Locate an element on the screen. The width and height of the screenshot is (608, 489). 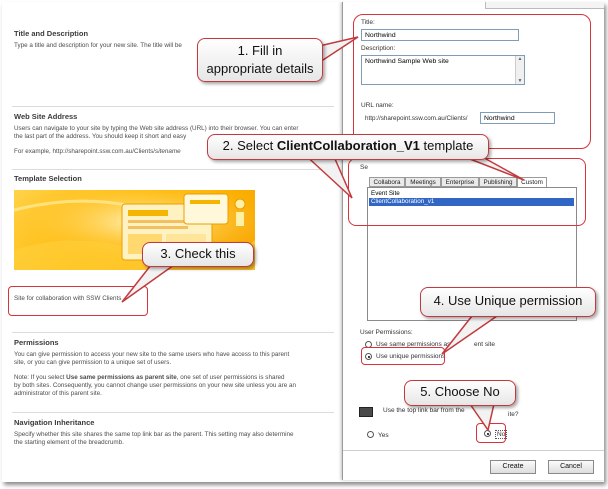
callout-1-line2: appropriate details is located at coordinates (260, 68).